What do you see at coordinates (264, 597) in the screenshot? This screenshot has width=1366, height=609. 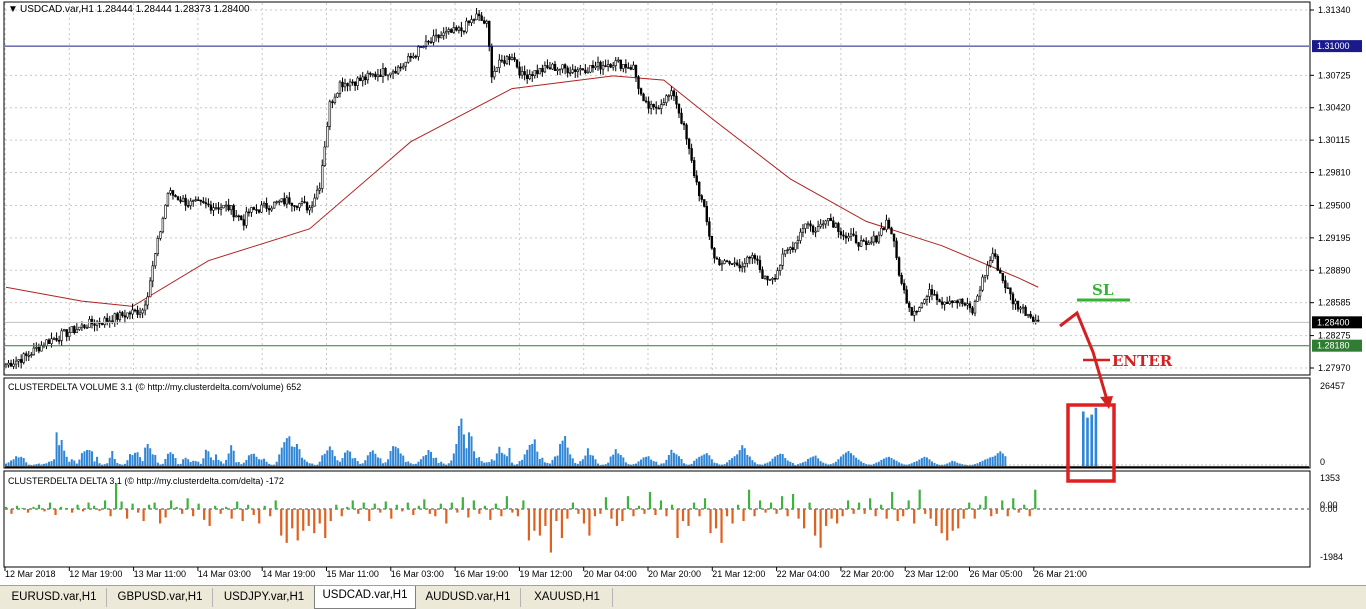 I see `tab-usdjpy: USDJPY.var,H1` at bounding box center [264, 597].